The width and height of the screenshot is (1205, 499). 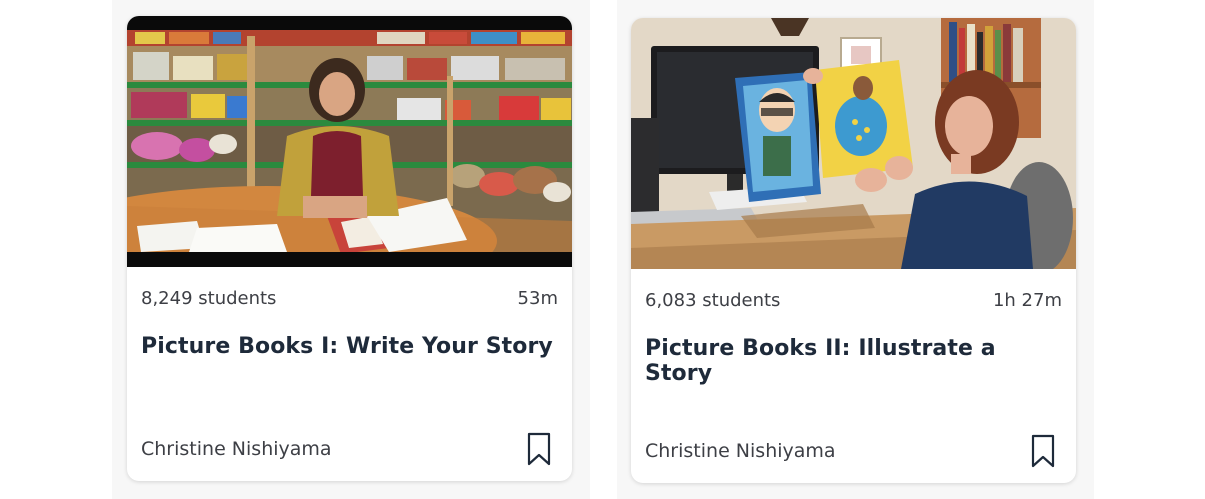 I want to click on student-count: 6,083 students, so click(x=713, y=300).